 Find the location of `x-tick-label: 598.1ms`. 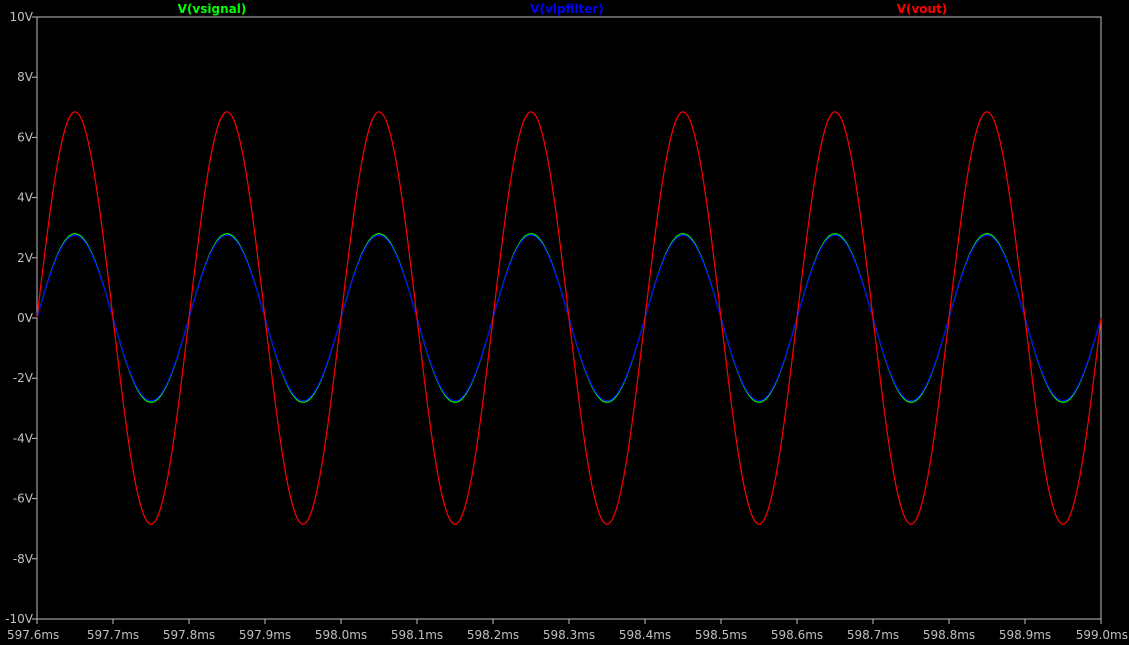

x-tick-label: 598.1ms is located at coordinates (417, 635).